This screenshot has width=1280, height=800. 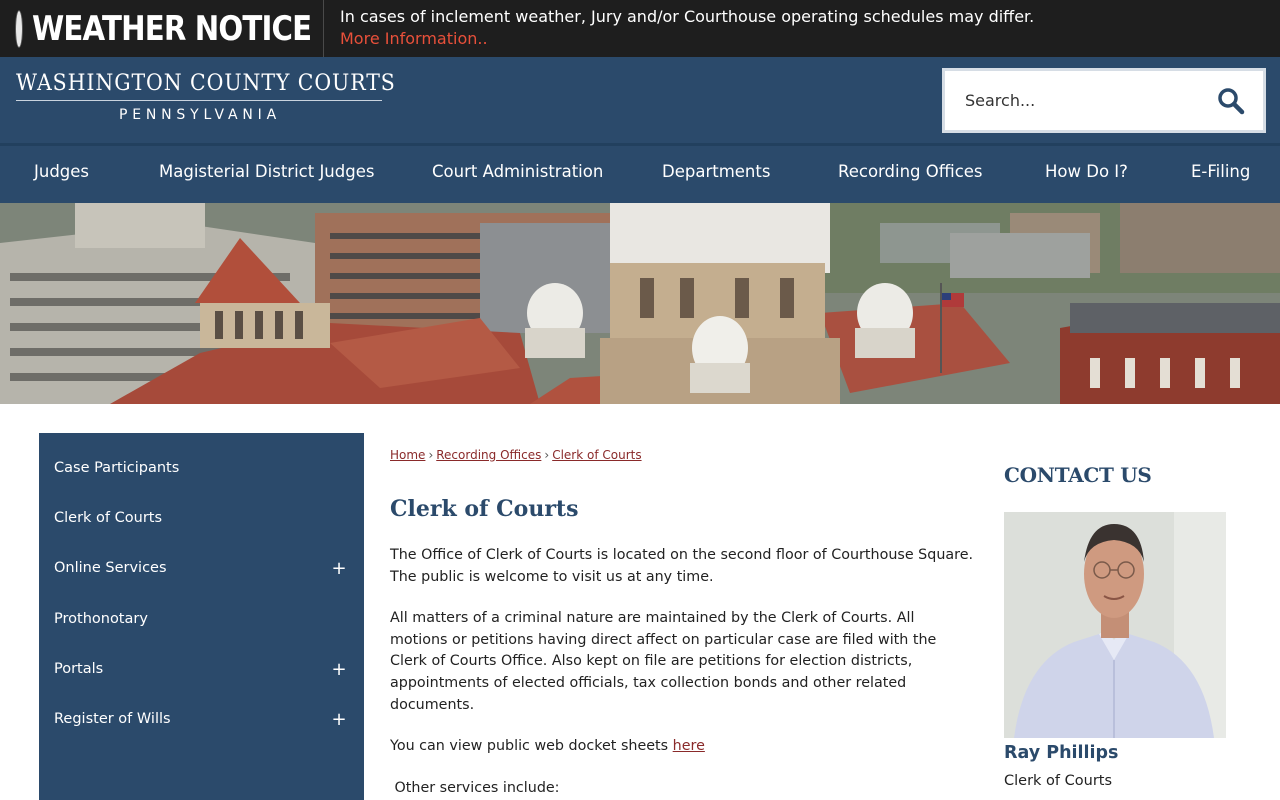 What do you see at coordinates (687, 39) in the screenshot?
I see `alert-more-info-link: More Information..` at bounding box center [687, 39].